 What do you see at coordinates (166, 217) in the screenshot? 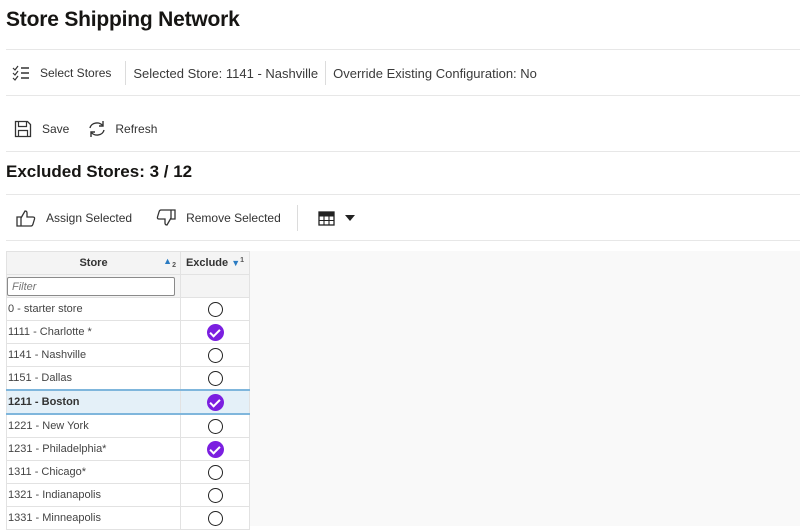
I see `thumbs-down-icon` at bounding box center [166, 217].